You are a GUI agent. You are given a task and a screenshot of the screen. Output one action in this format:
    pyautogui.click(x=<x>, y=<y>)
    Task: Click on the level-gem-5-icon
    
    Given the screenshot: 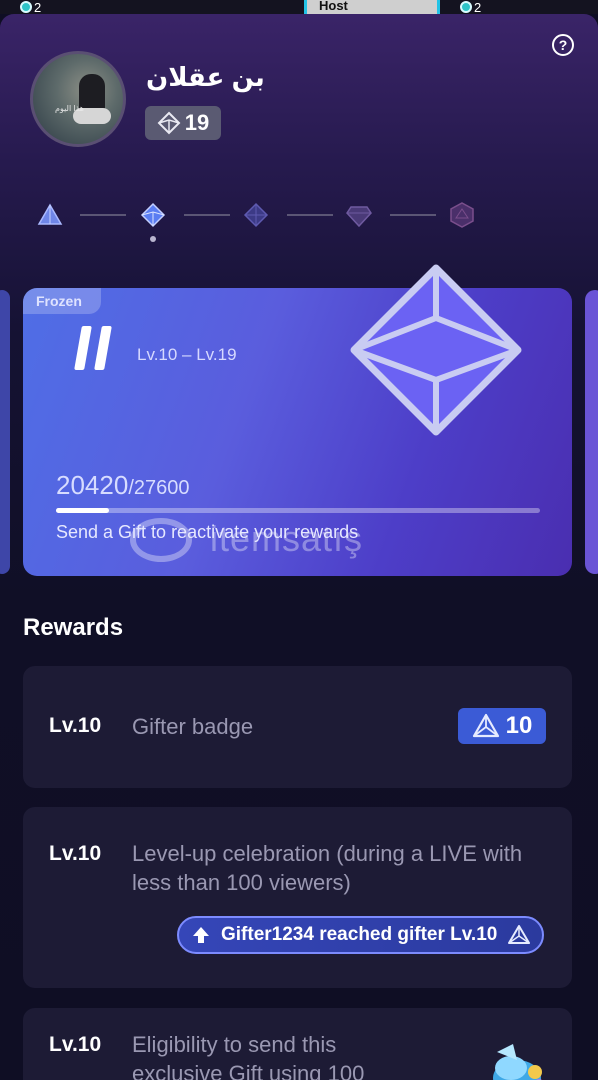 What is the action you would take?
    pyautogui.click(x=462, y=215)
    